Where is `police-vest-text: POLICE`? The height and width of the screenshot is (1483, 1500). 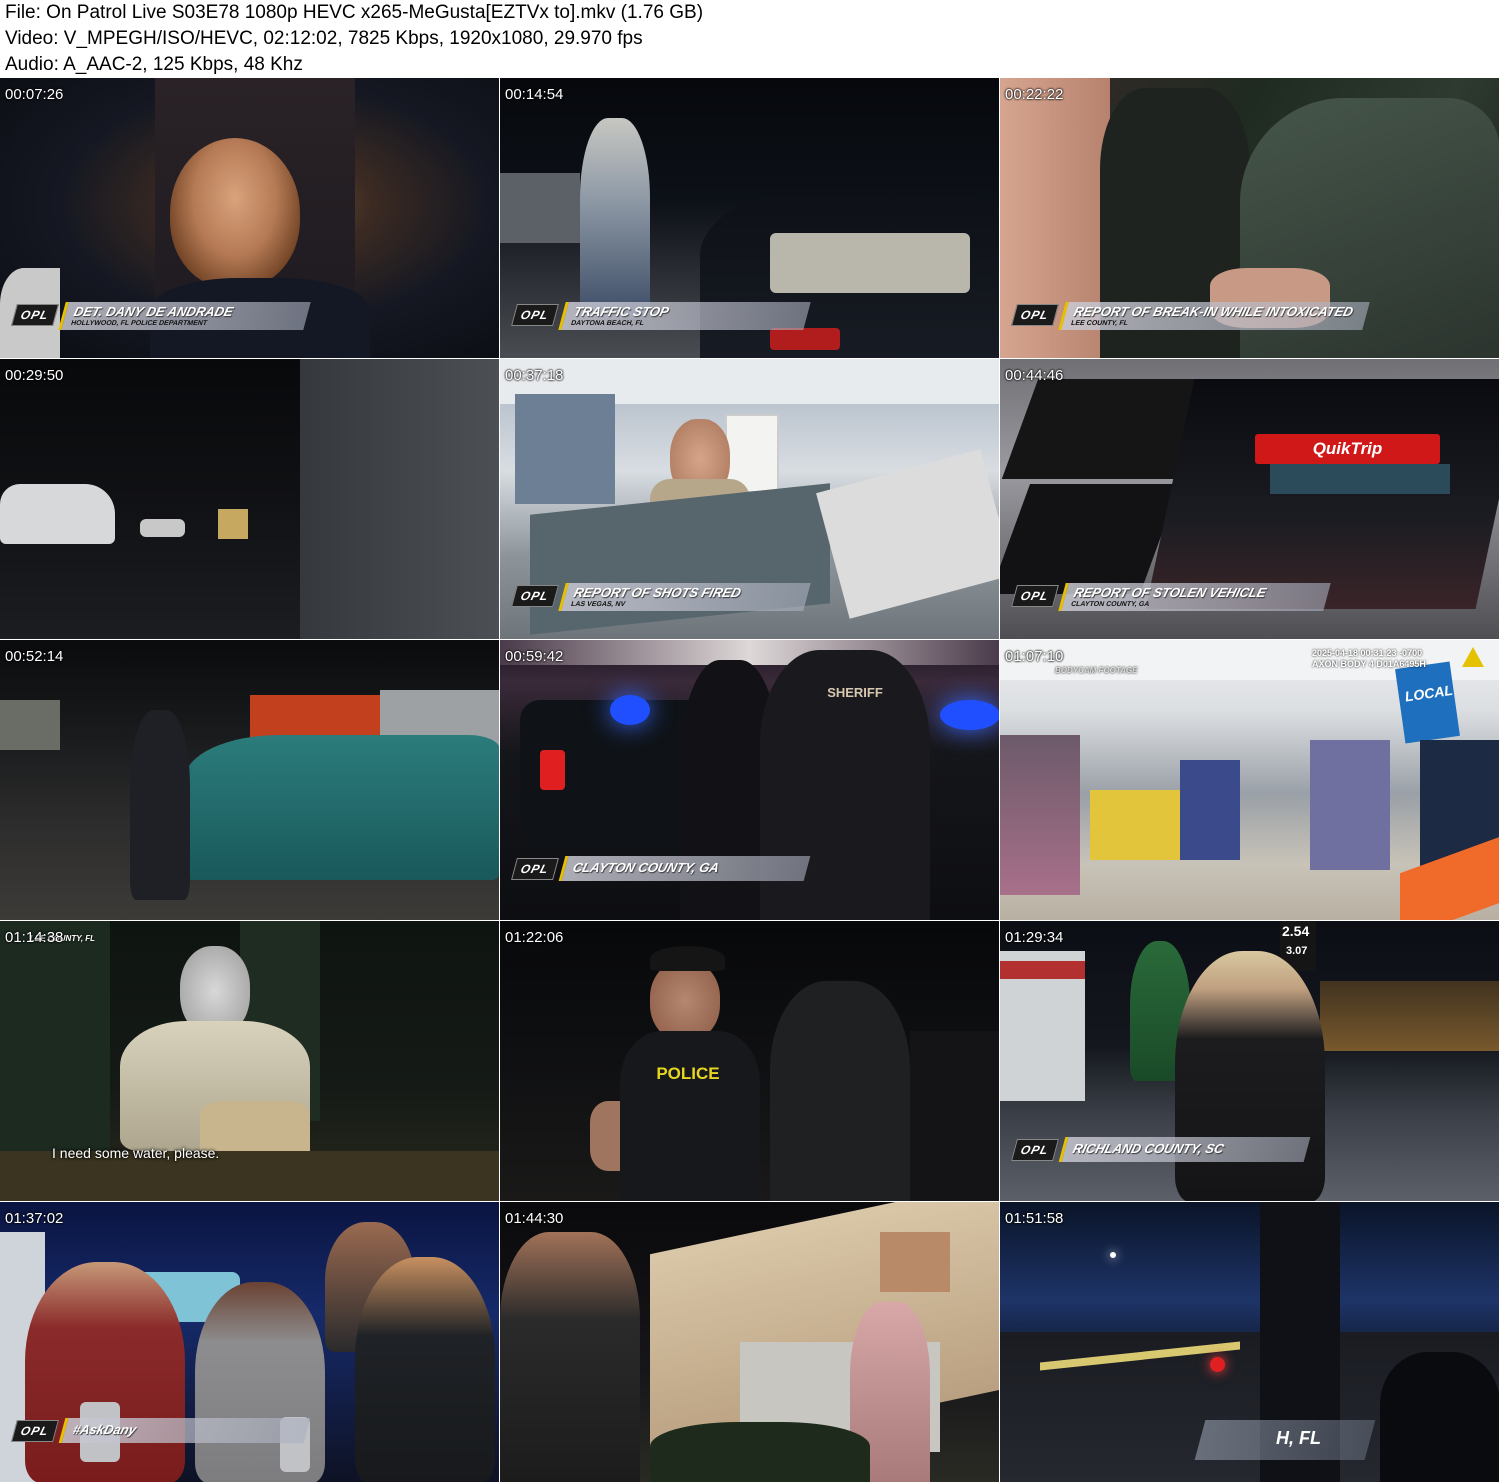
police-vest-text: POLICE is located at coordinates (688, 1073).